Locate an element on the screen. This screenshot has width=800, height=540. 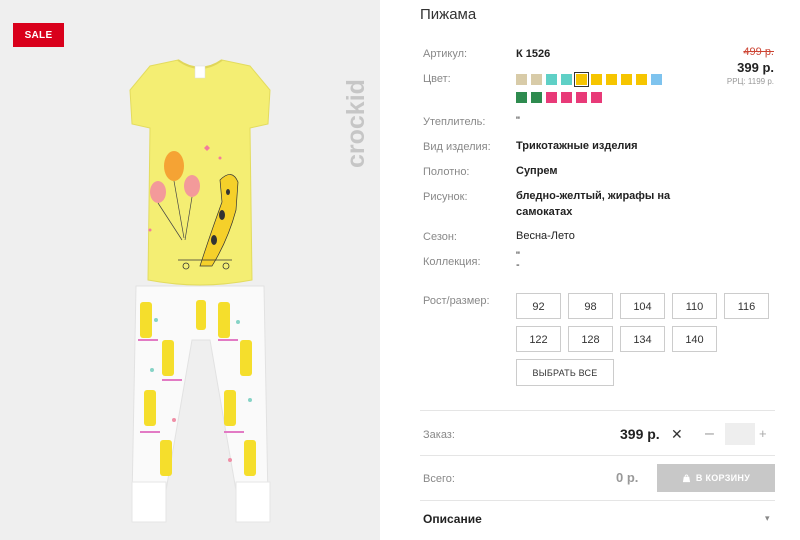
tshirt-illustration is located at coordinates (200, 172).